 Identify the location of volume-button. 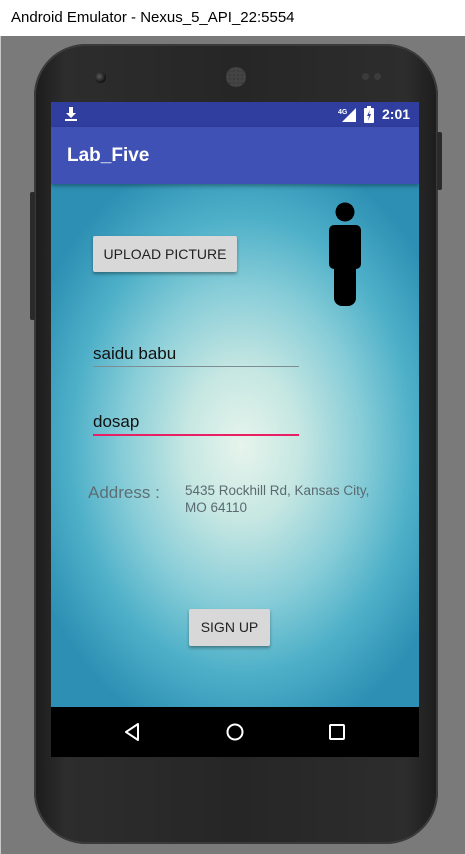
(439, 161).